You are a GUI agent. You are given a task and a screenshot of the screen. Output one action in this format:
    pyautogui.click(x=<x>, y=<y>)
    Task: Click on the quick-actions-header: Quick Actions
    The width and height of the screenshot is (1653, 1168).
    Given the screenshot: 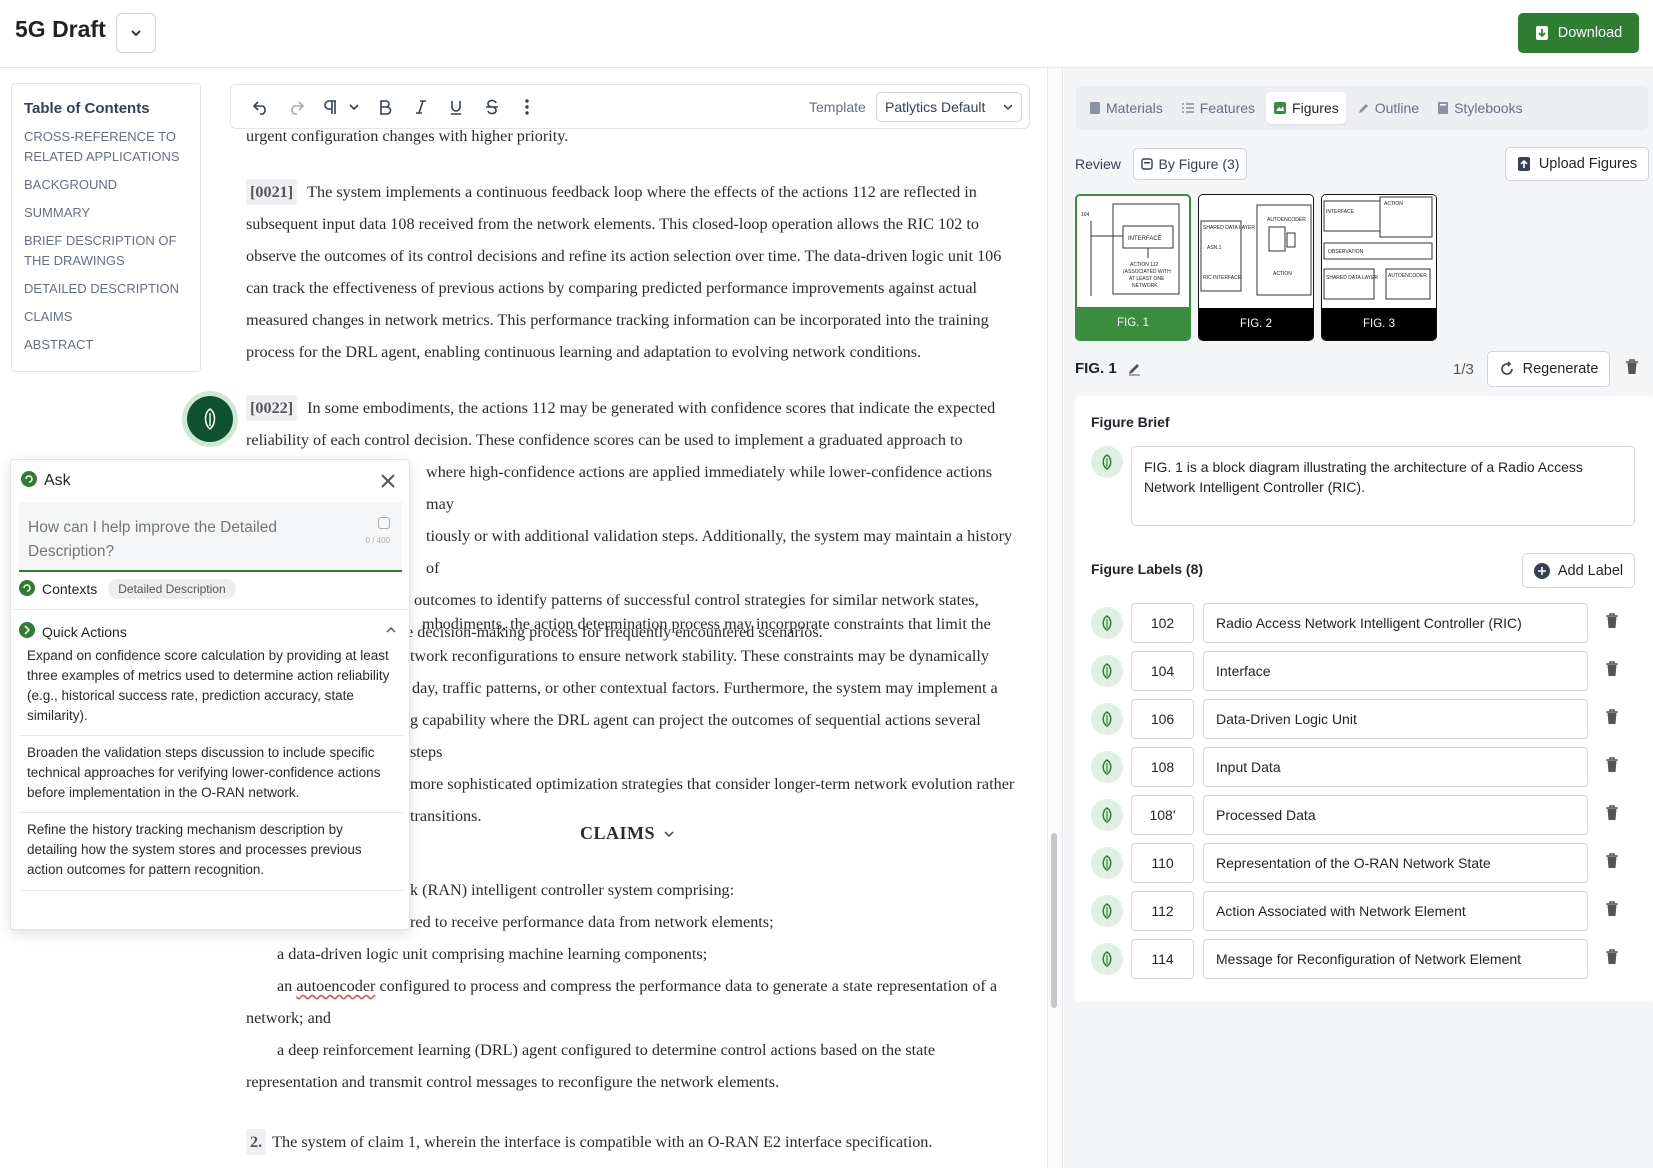 What is the action you would take?
    pyautogui.click(x=211, y=631)
    